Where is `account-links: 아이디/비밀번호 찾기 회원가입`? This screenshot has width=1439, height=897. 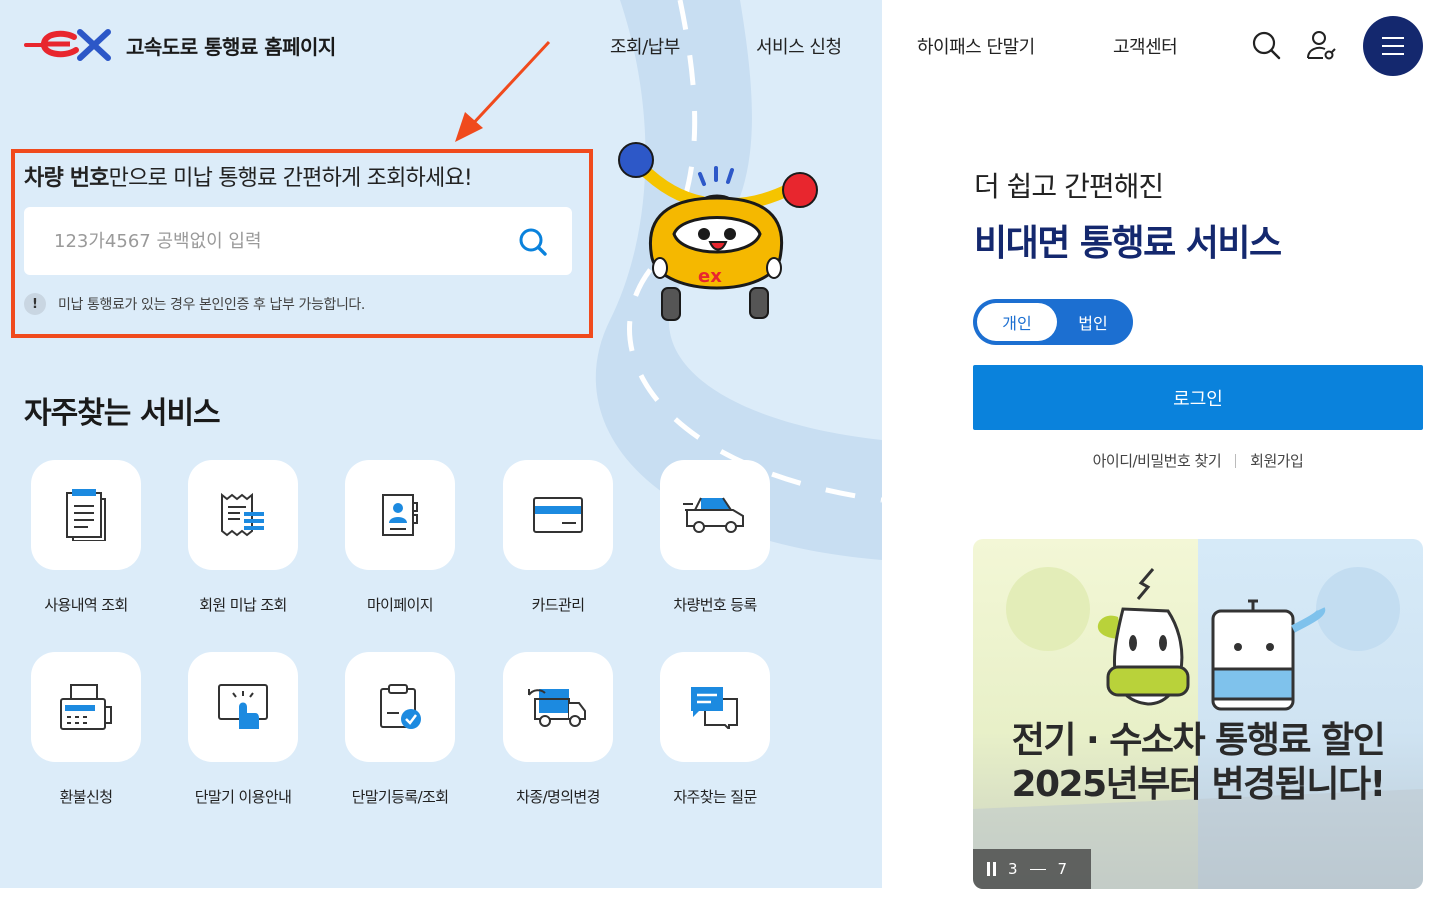
account-links: 아이디/비밀번호 찾기 회원가입 is located at coordinates (1198, 460).